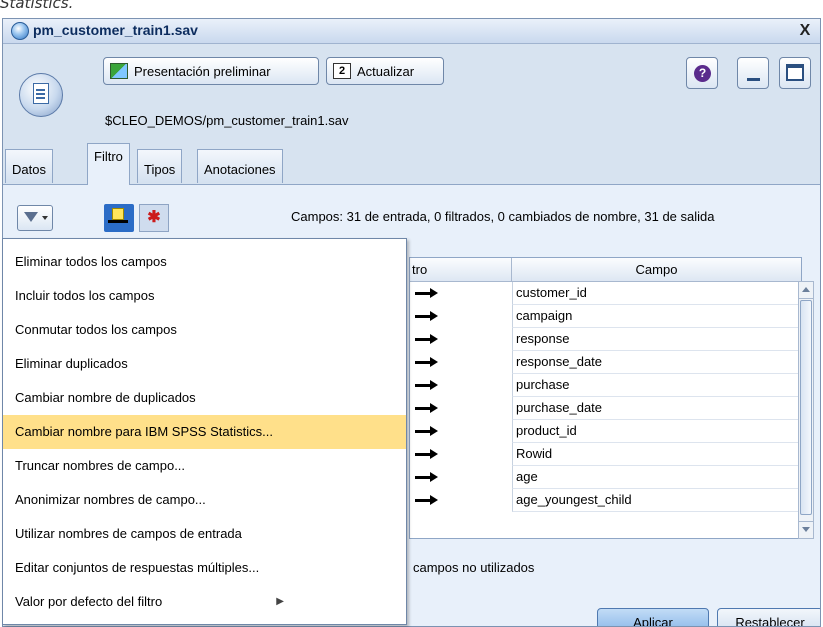 The width and height of the screenshot is (823, 627). I want to click on window-title: pm_customer_train1.sav, so click(115, 30).